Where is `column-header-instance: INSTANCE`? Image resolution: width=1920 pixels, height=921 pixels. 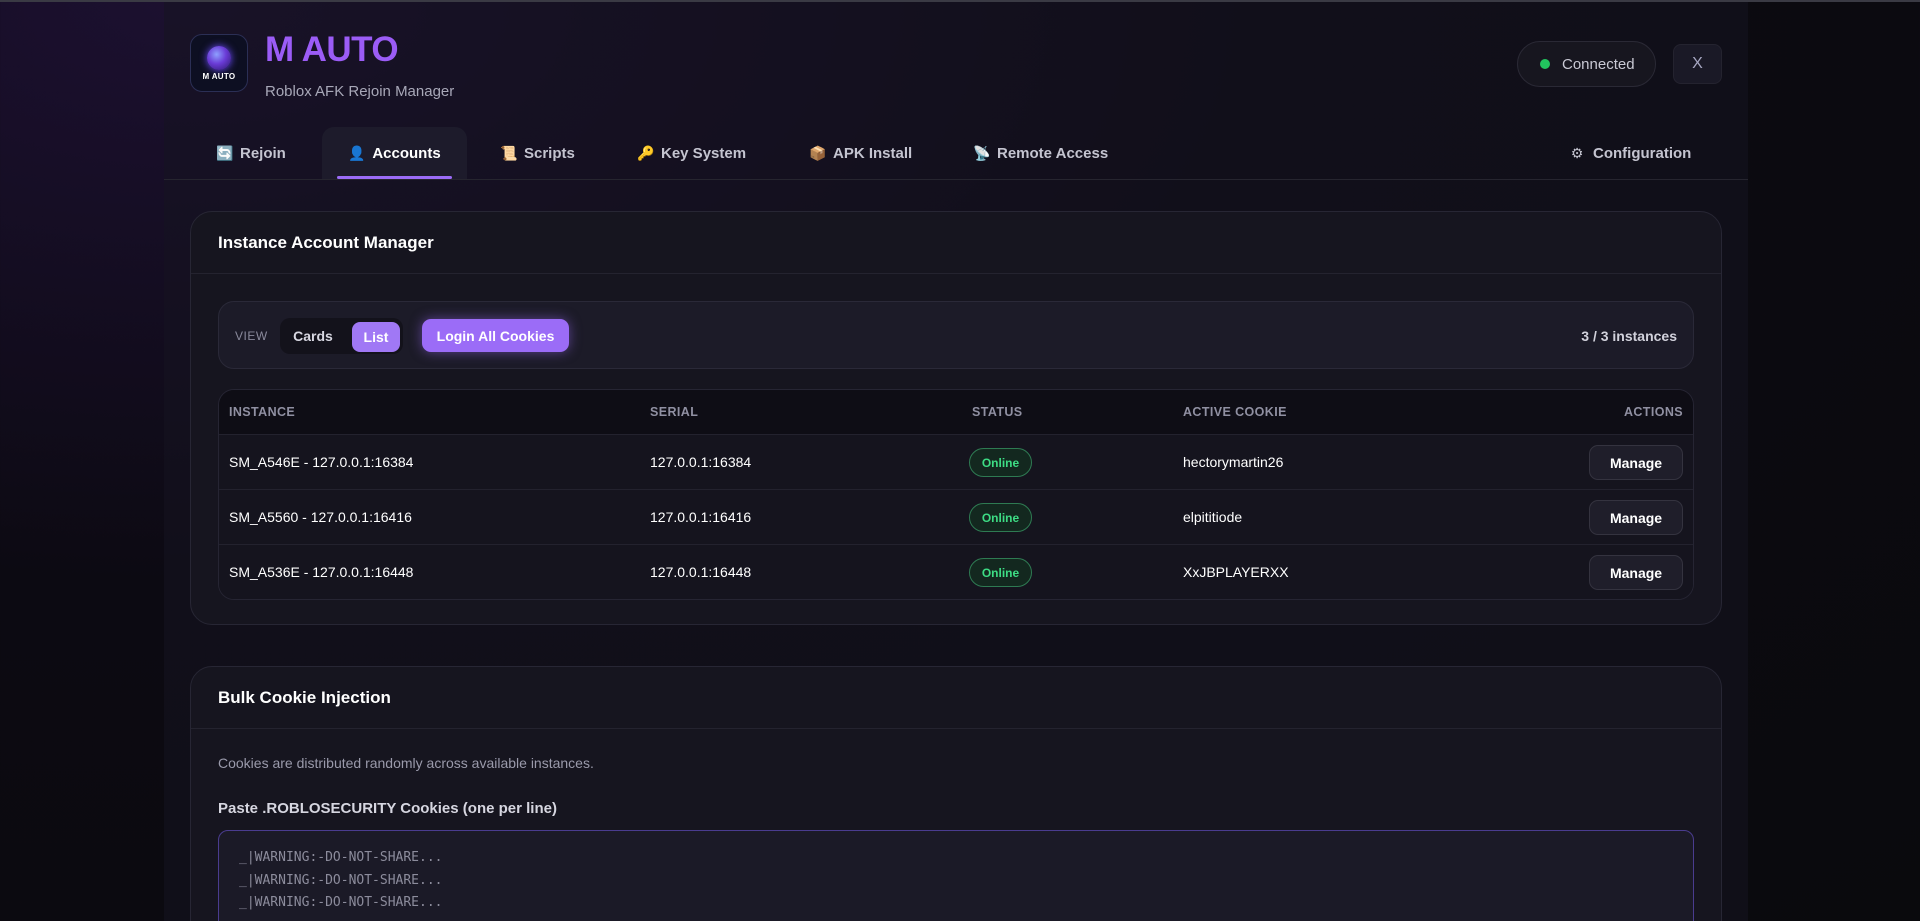
column-header-instance: INSTANCE is located at coordinates (262, 412).